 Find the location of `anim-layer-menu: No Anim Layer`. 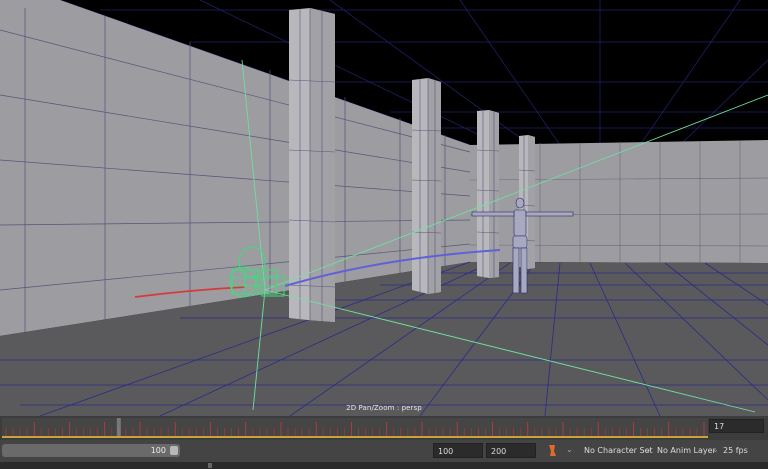

anim-layer-menu: No Anim Layer is located at coordinates (686, 450).